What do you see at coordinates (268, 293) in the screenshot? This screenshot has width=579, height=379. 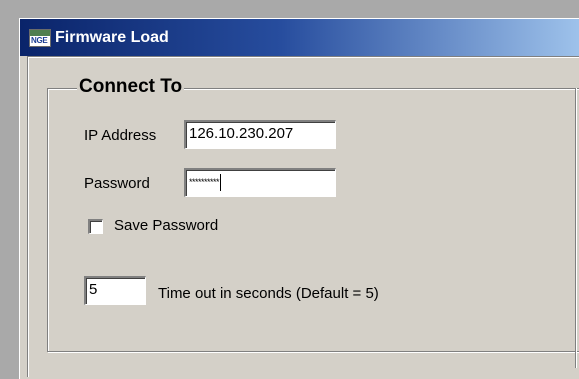 I see `timeout-label: Time out in seconds (Default = 5)` at bounding box center [268, 293].